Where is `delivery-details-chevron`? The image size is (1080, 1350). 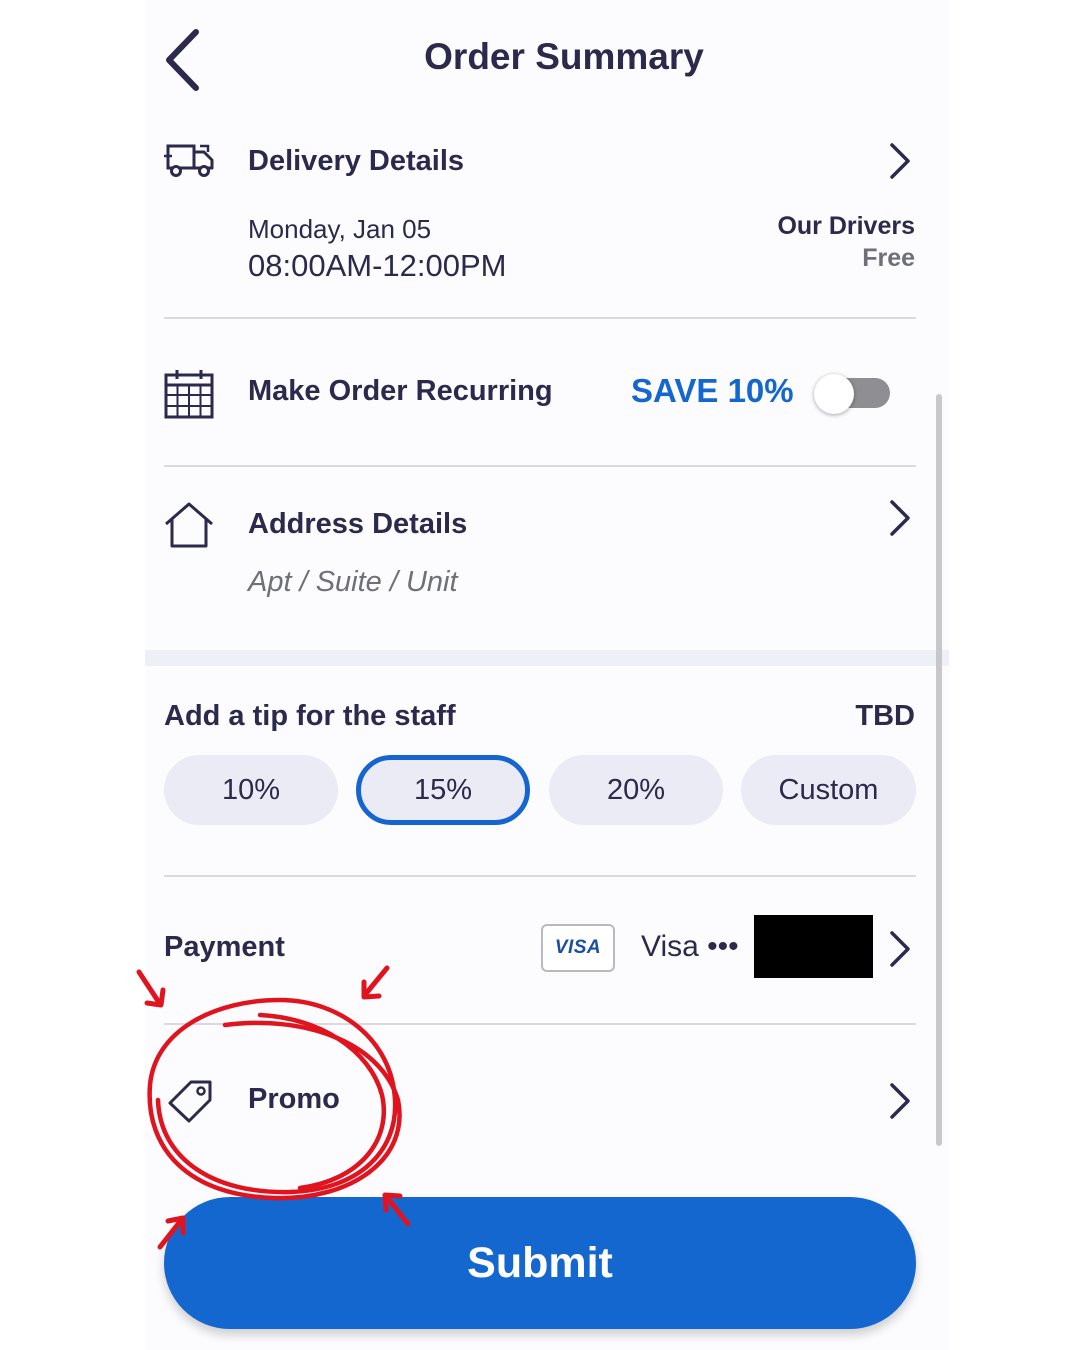 delivery-details-chevron is located at coordinates (899, 161).